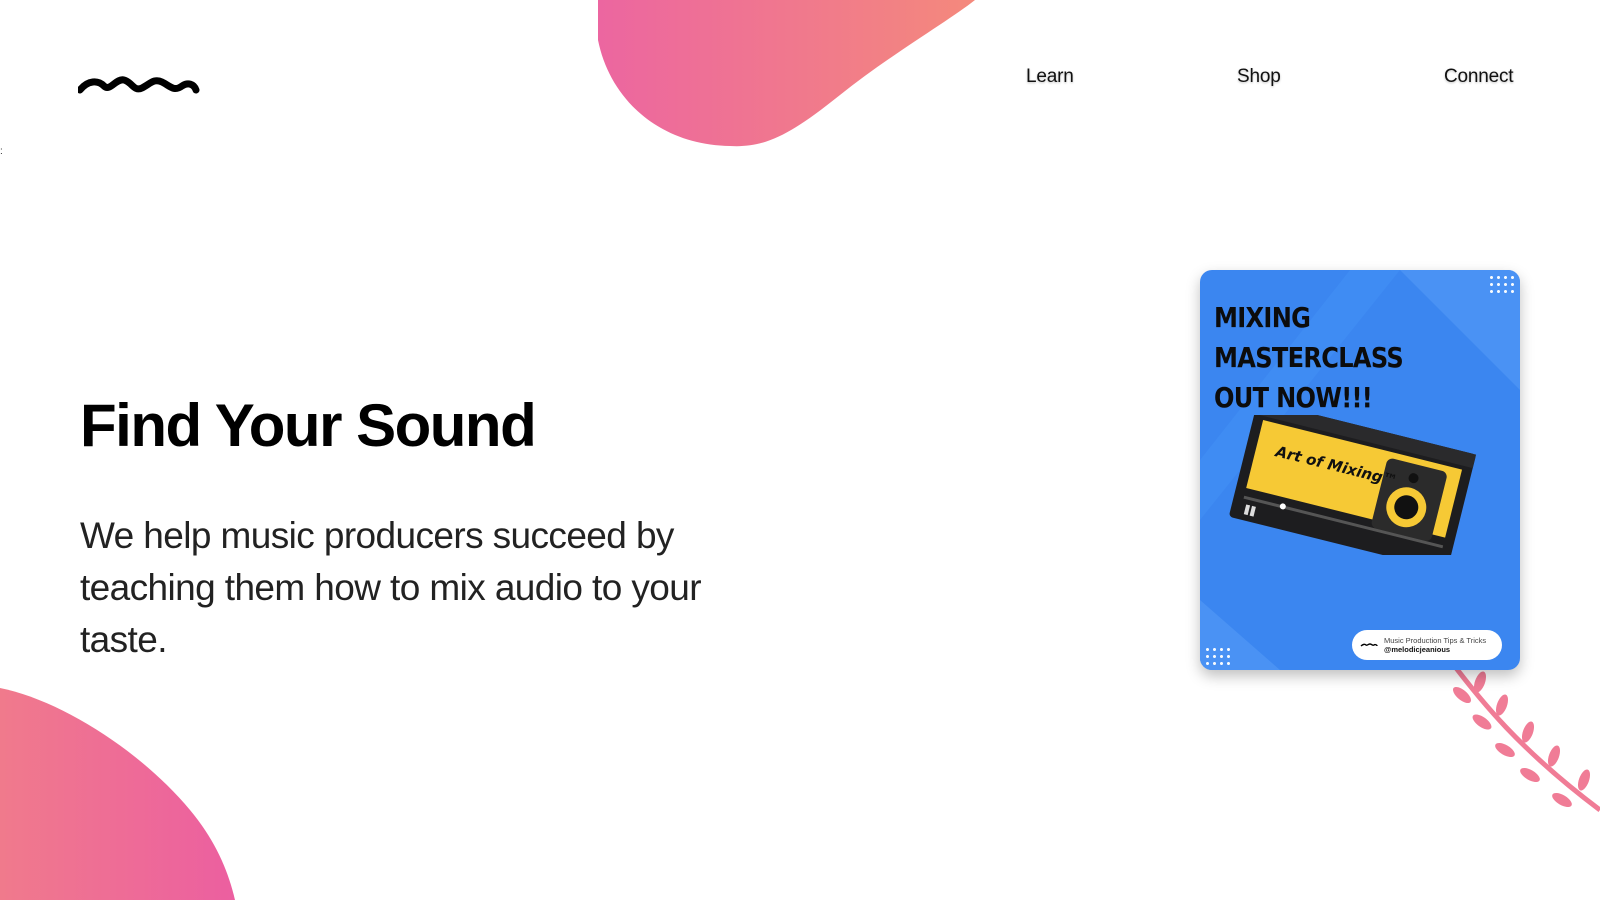 The width and height of the screenshot is (1600, 900). I want to click on pill-handle: @melodicjeanious, so click(1417, 649).